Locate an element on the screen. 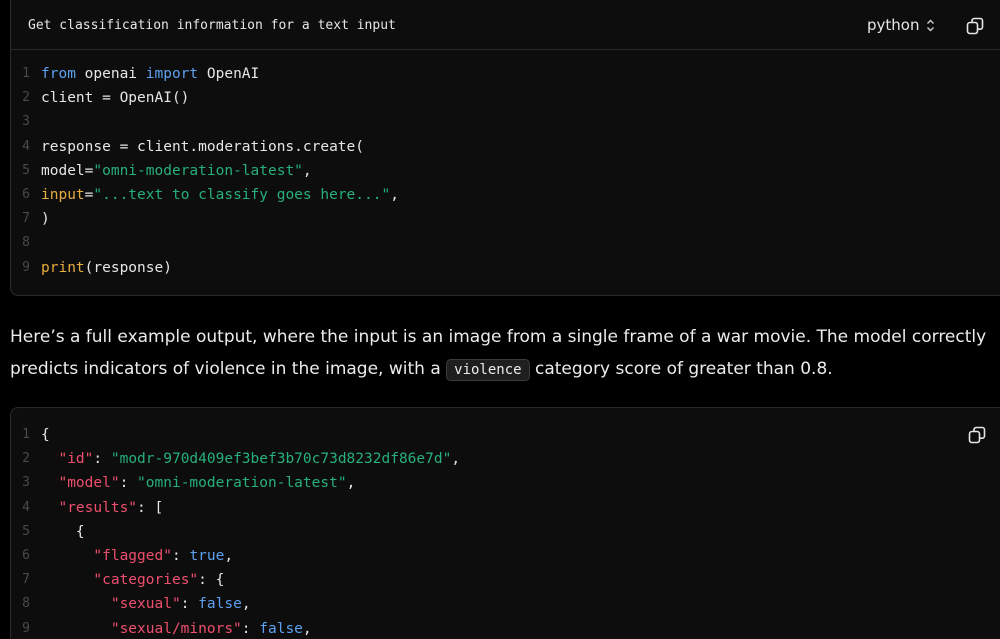  code-token: import is located at coordinates (172, 74).